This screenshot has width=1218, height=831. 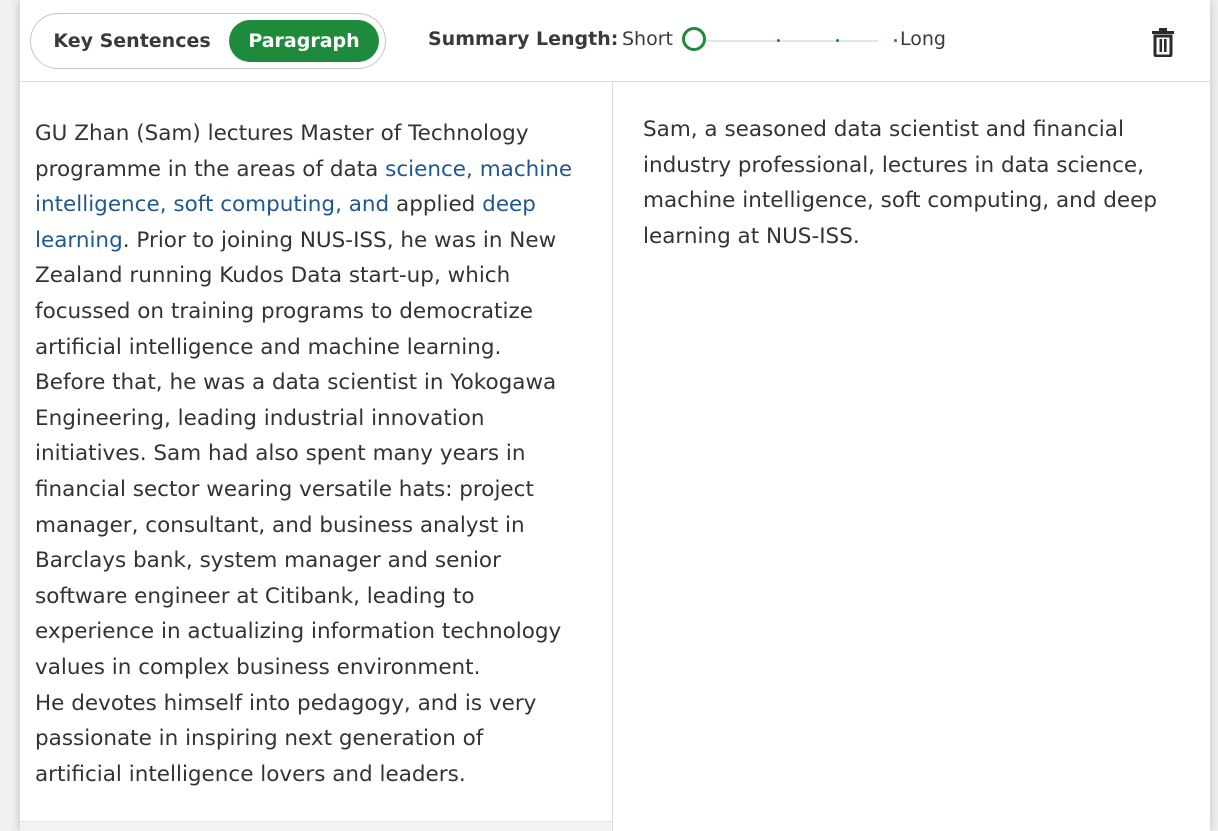 I want to click on paragraph-button: Paragraph, so click(x=304, y=41).